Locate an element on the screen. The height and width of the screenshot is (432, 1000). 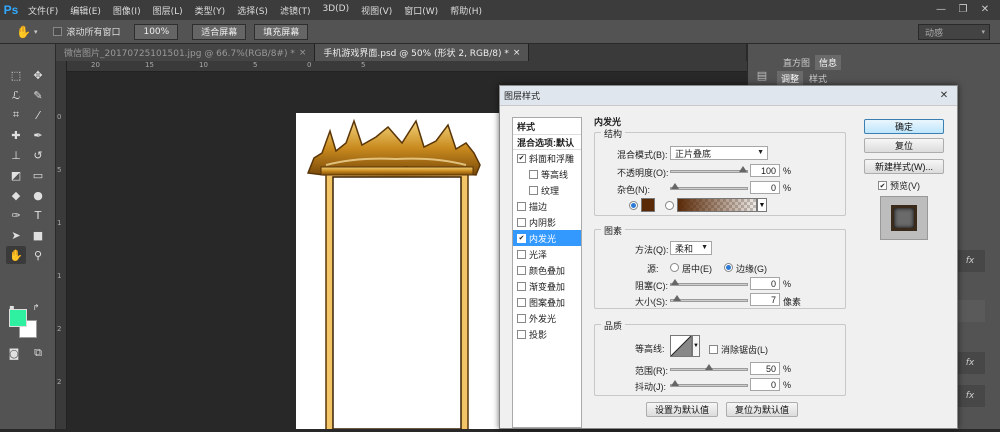
blend-mode-select: 正片叠底 ▼ is located at coordinates (719, 153).